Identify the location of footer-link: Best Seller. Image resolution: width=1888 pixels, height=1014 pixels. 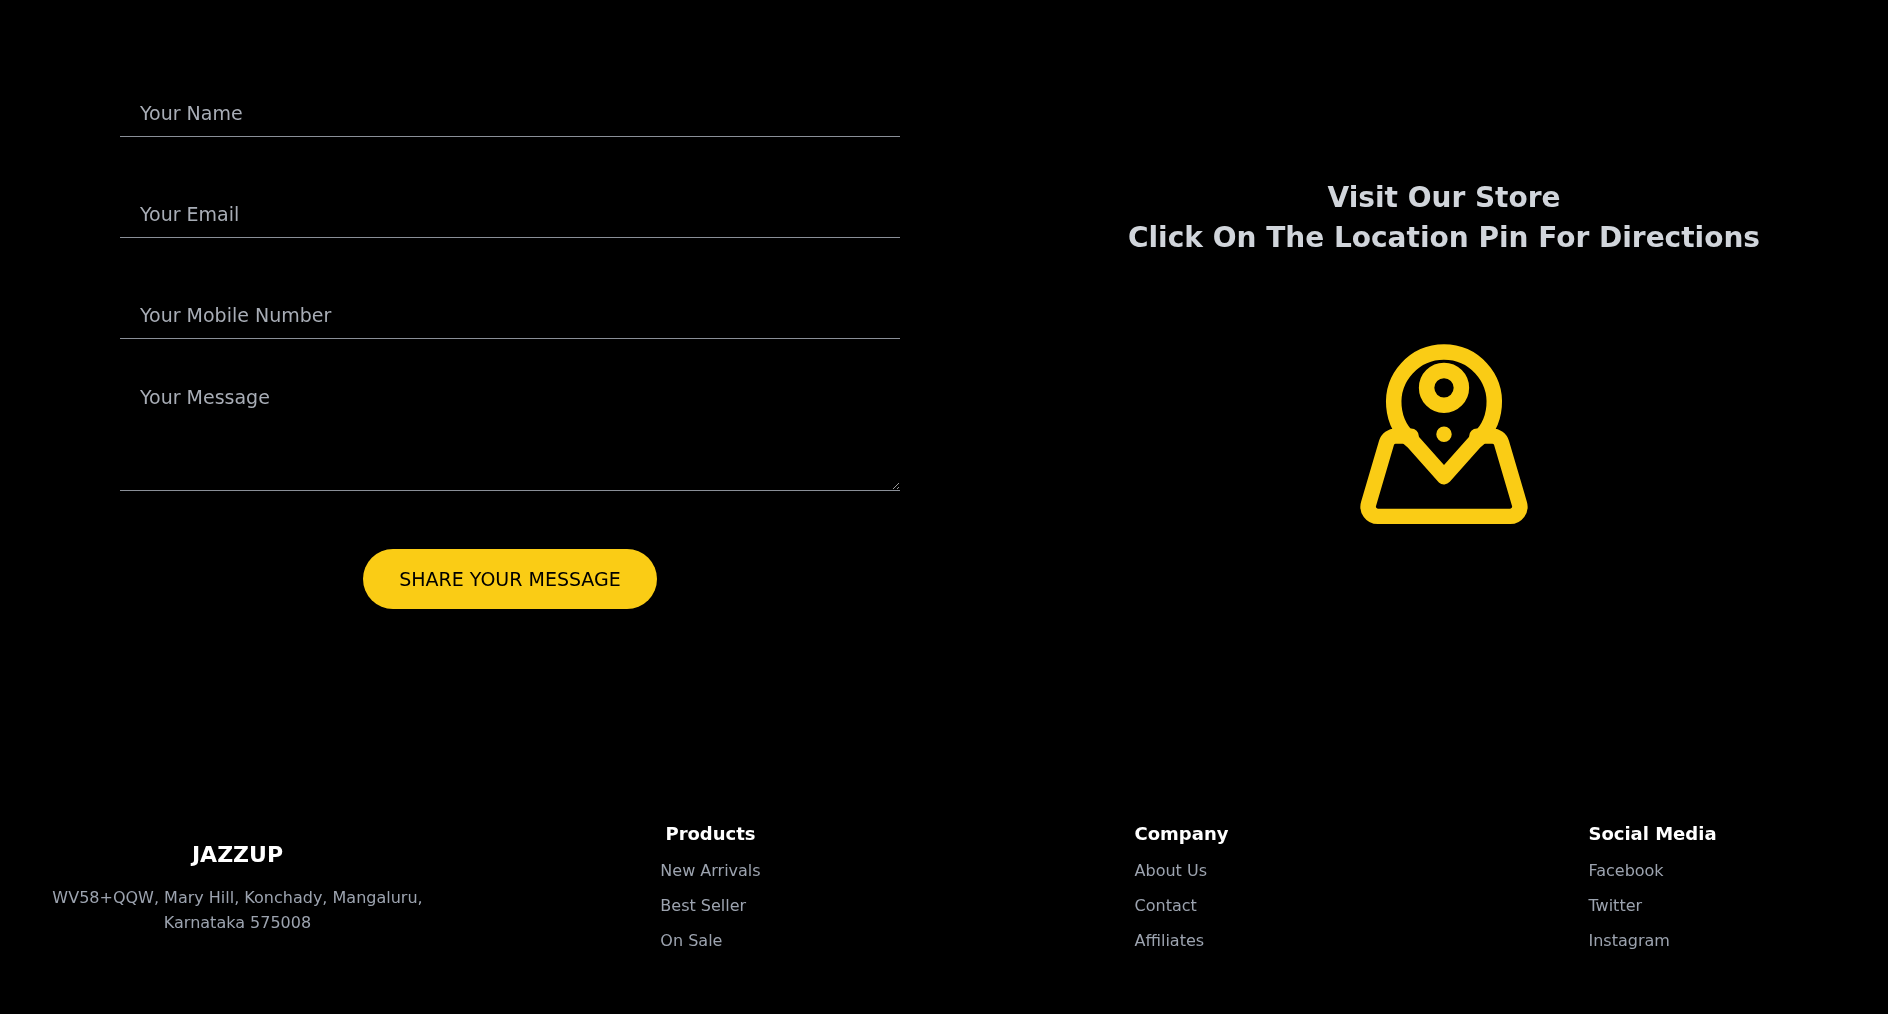
(703, 905).